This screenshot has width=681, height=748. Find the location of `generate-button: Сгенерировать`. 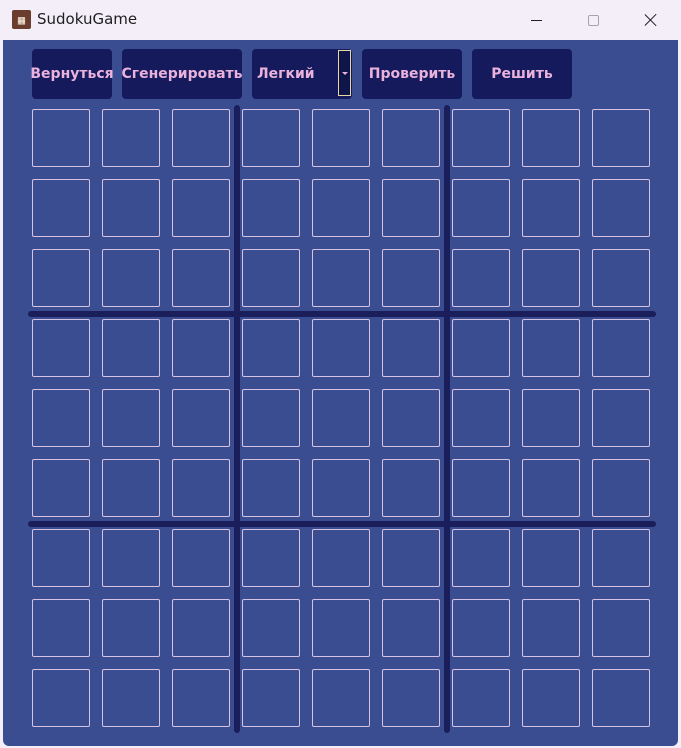

generate-button: Сгенерировать is located at coordinates (182, 74).